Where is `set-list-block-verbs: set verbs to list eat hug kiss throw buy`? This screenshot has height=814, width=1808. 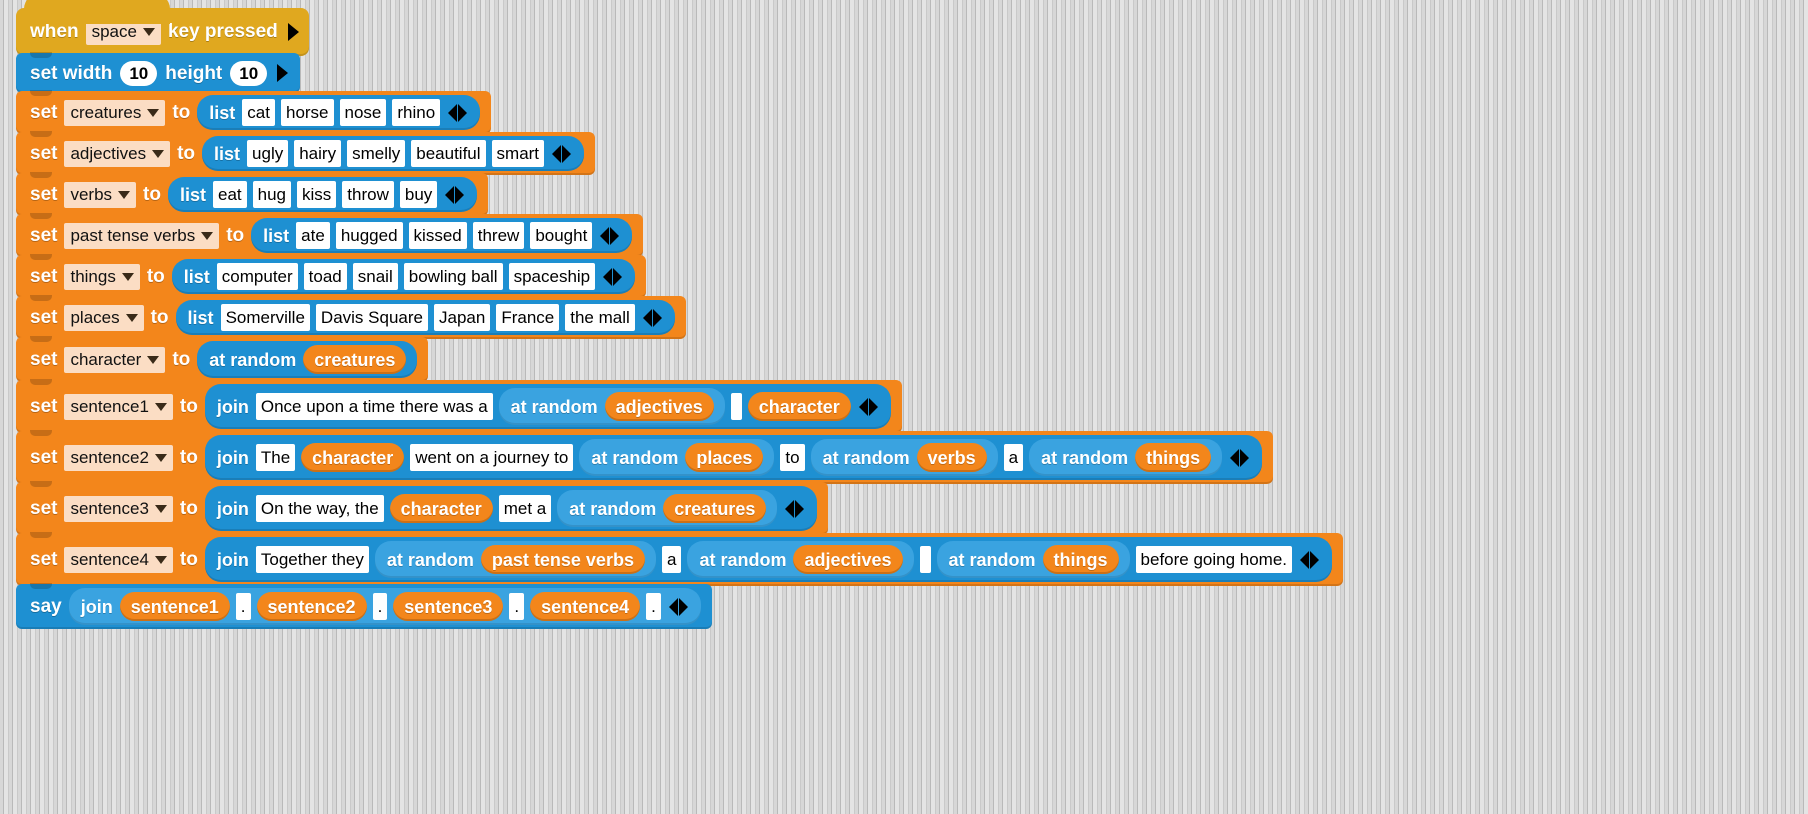 set-list-block-verbs: set verbs to list eat hug kiss throw buy is located at coordinates (252, 194).